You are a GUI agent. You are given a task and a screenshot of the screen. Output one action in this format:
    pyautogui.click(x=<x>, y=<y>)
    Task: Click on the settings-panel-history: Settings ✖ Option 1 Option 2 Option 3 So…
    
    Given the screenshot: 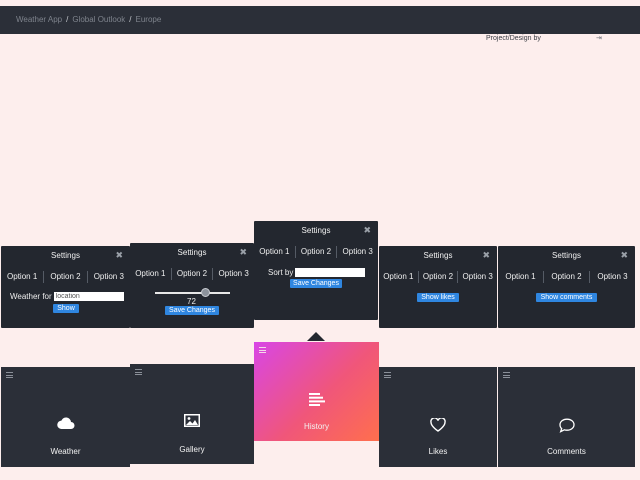 What is the action you would take?
    pyautogui.click(x=316, y=270)
    